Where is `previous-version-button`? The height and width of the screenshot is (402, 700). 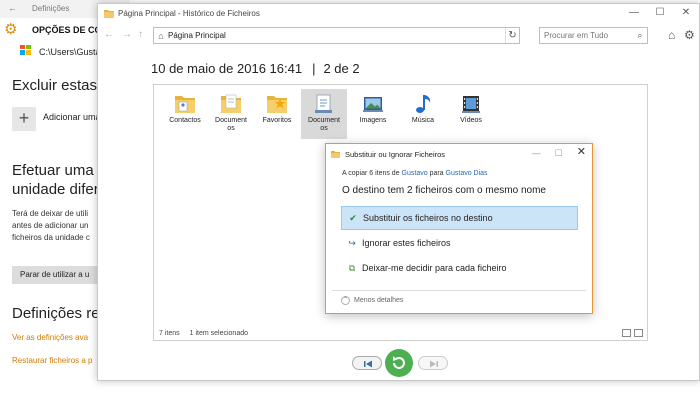 previous-version-button is located at coordinates (367, 363).